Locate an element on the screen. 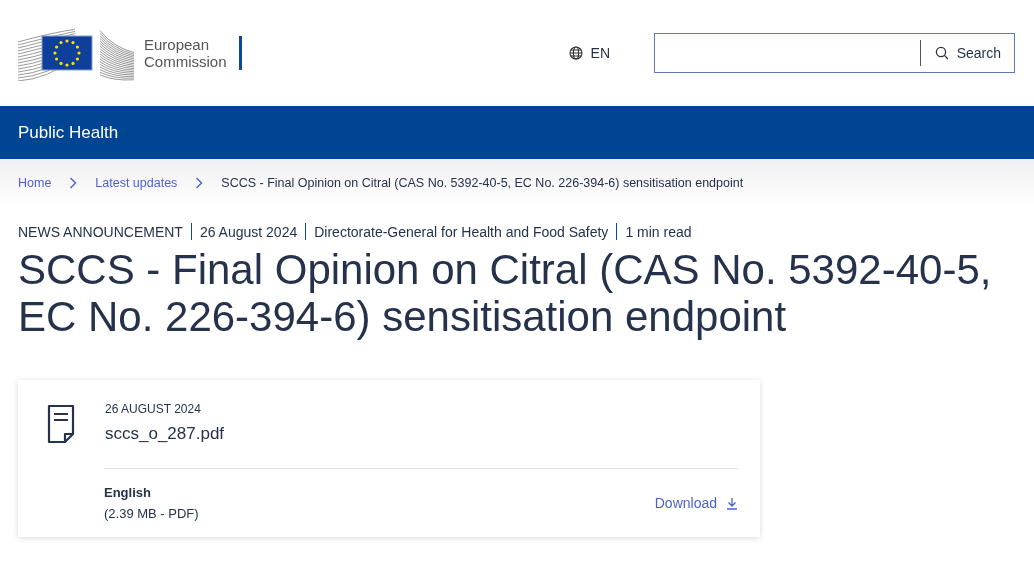  meta-item: Directorate-General for Health and Food Safety is located at coordinates (461, 231).